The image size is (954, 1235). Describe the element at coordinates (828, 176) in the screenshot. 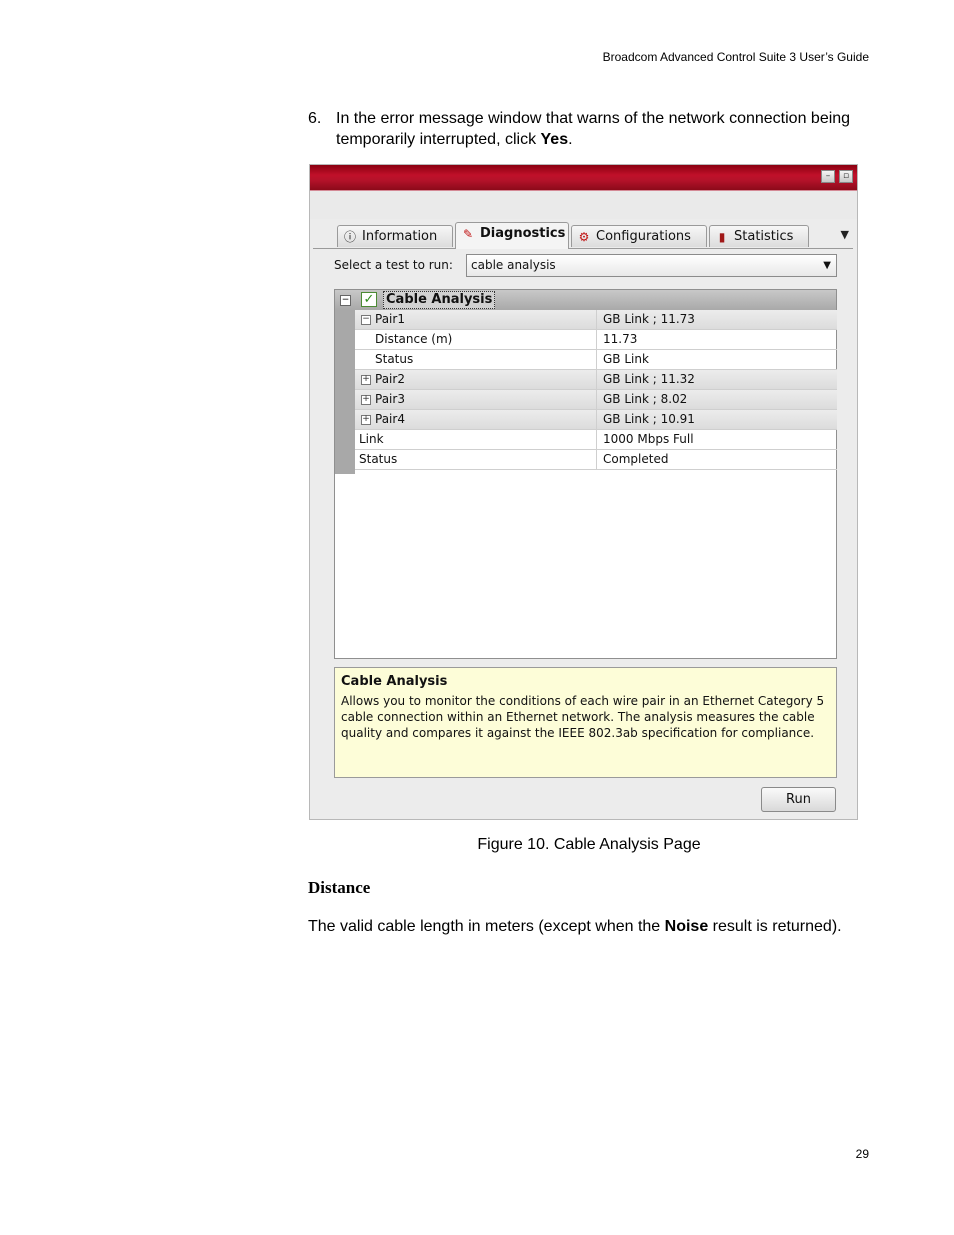

I see `minimize-icon: –` at that location.